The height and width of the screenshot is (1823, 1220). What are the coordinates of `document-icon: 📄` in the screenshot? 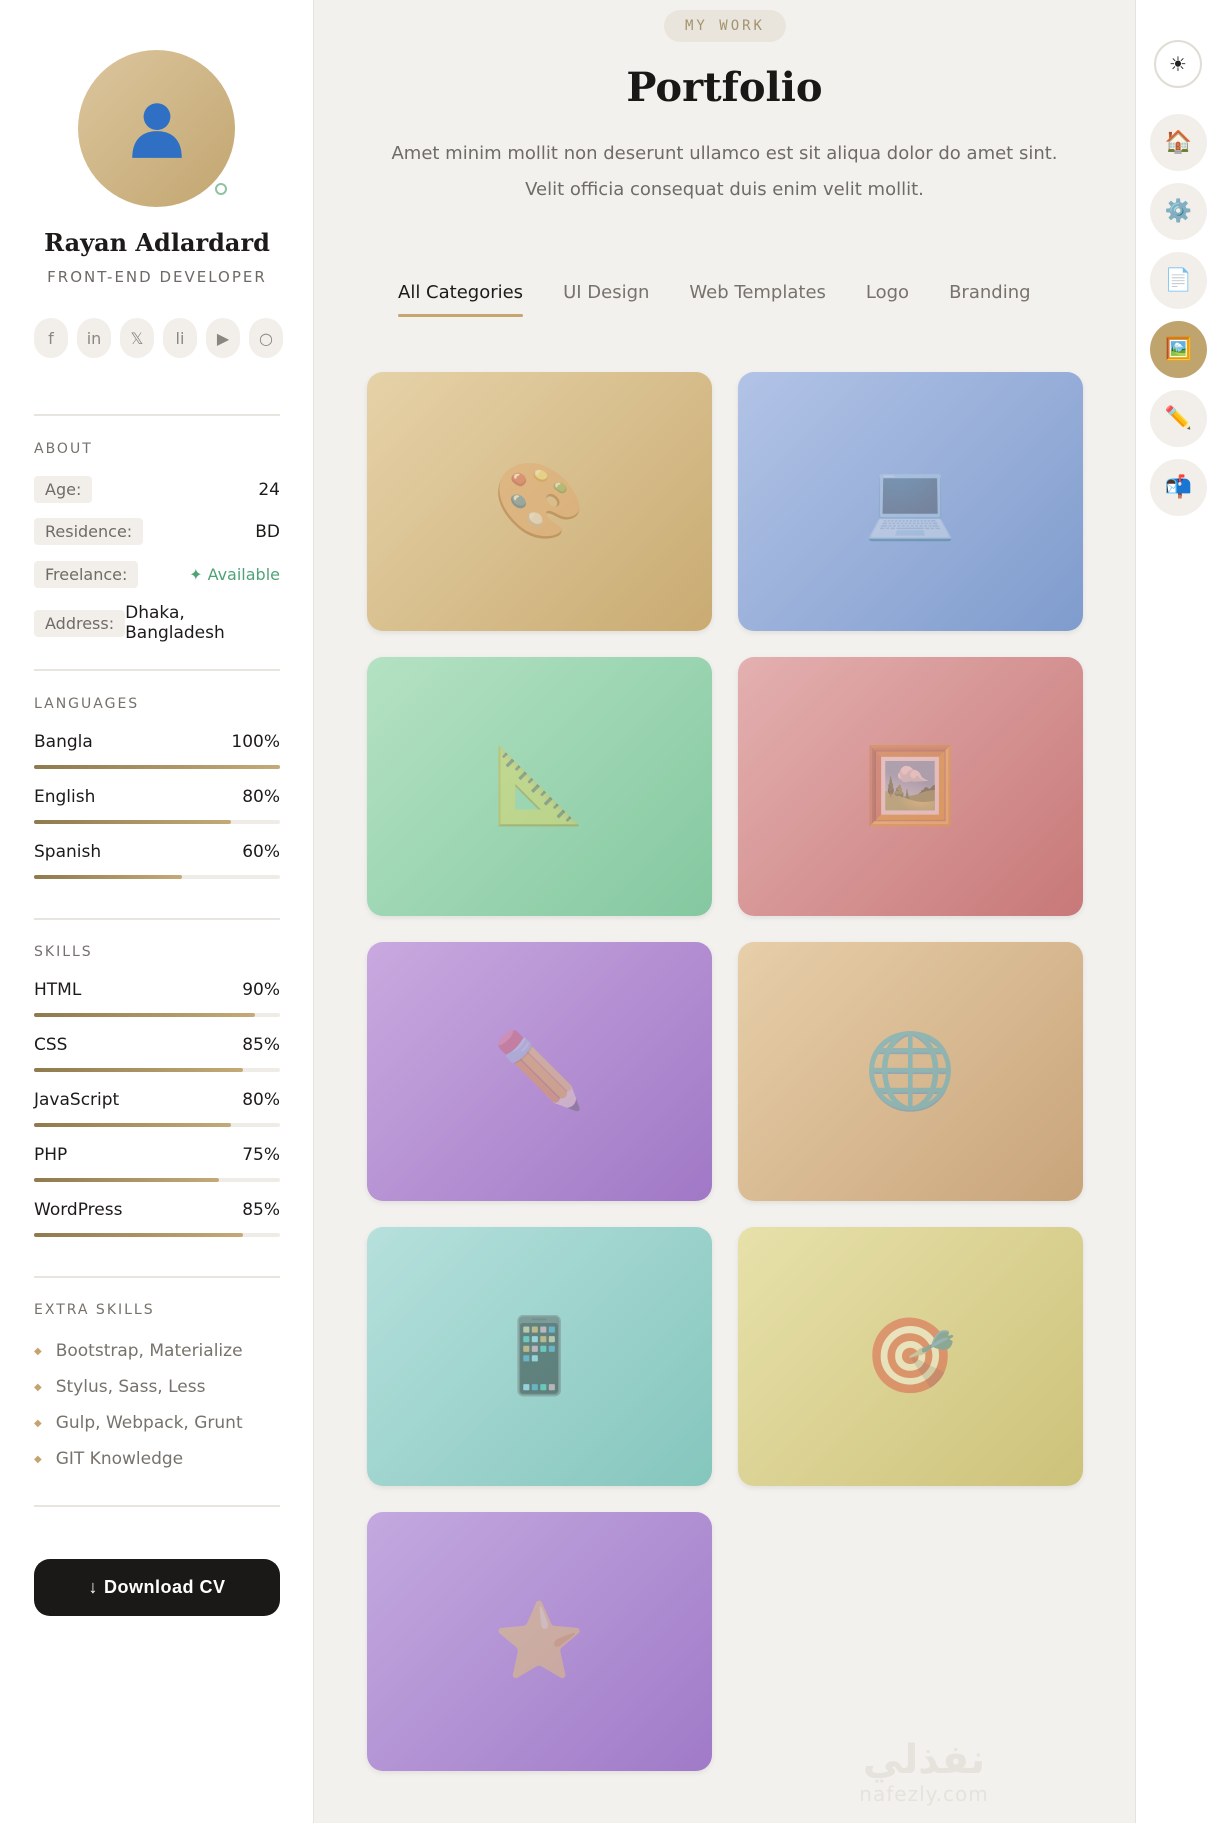 It's located at (1178, 280).